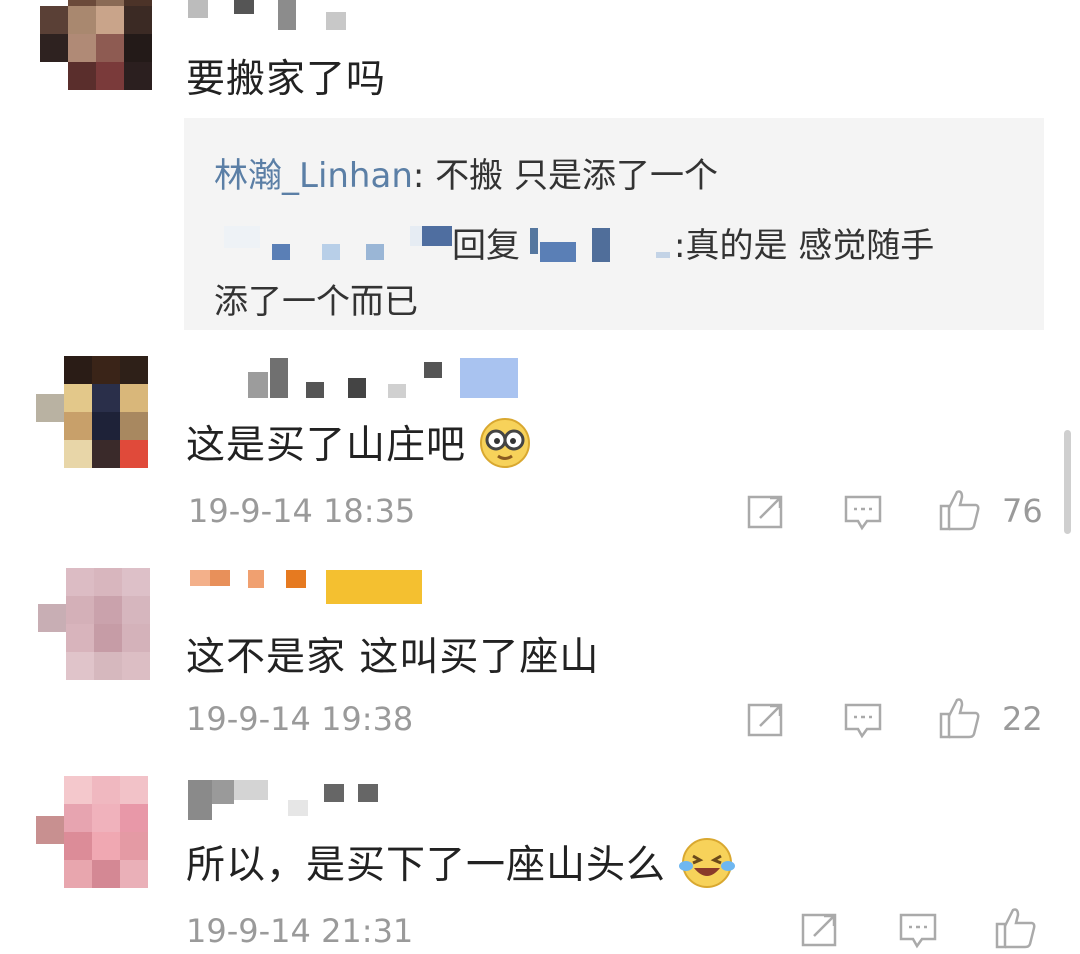  What do you see at coordinates (286, 79) in the screenshot?
I see `comment-text: 要搬家了吗` at bounding box center [286, 79].